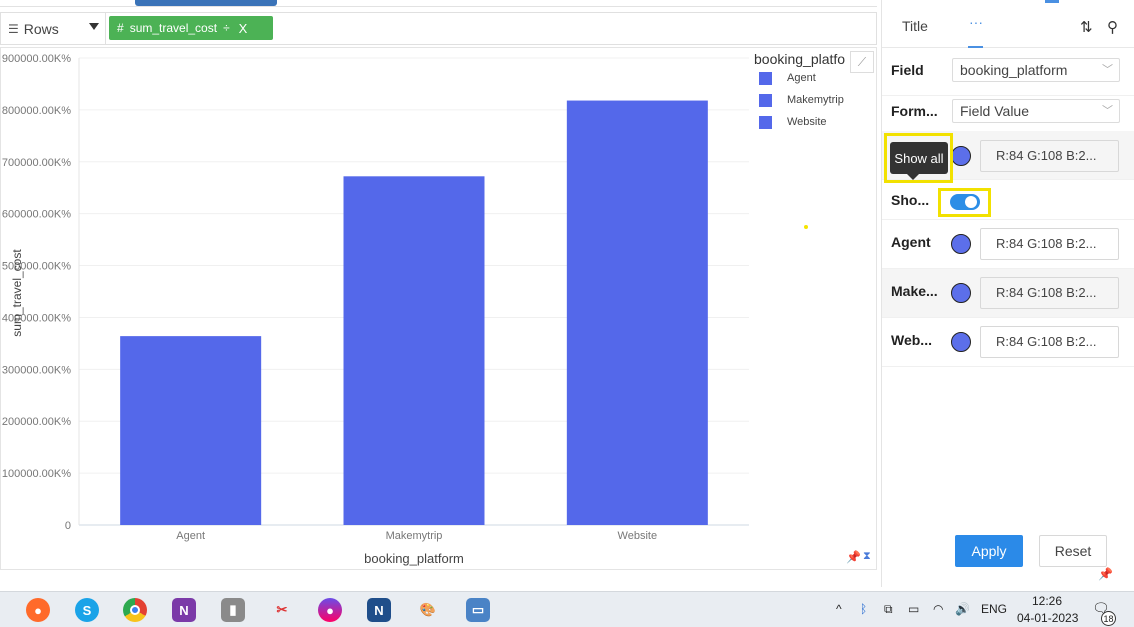  Describe the element at coordinates (36, 422) in the screenshot. I see `y-tick-label: 200000.00K%` at that location.